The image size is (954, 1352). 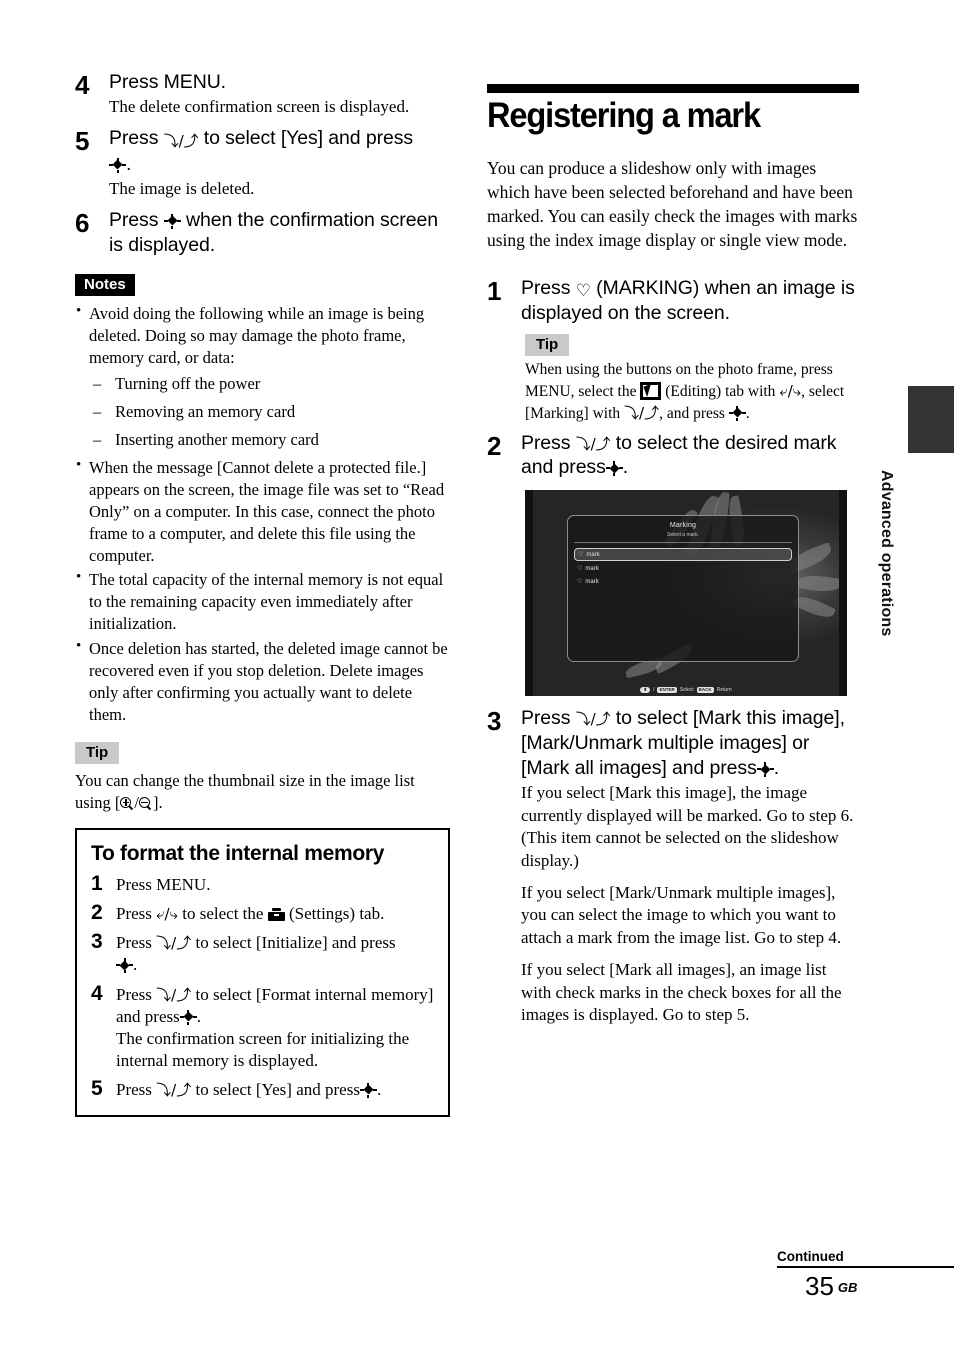 What do you see at coordinates (105, 285) in the screenshot?
I see `notes-label: Notes` at bounding box center [105, 285].